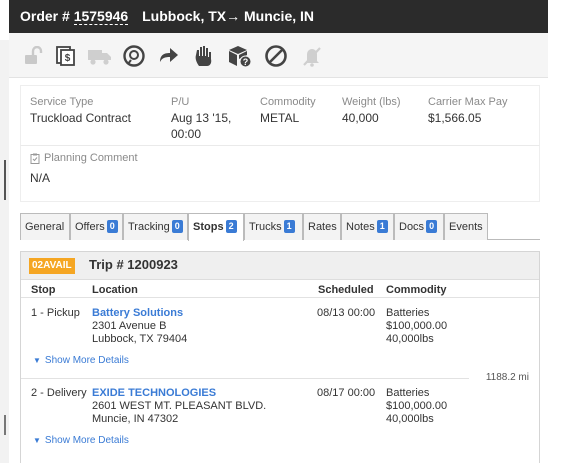 This screenshot has width=561, height=463. What do you see at coordinates (201, 126) in the screenshot?
I see `pickup-value: Aug 13 '15, 00:00` at bounding box center [201, 126].